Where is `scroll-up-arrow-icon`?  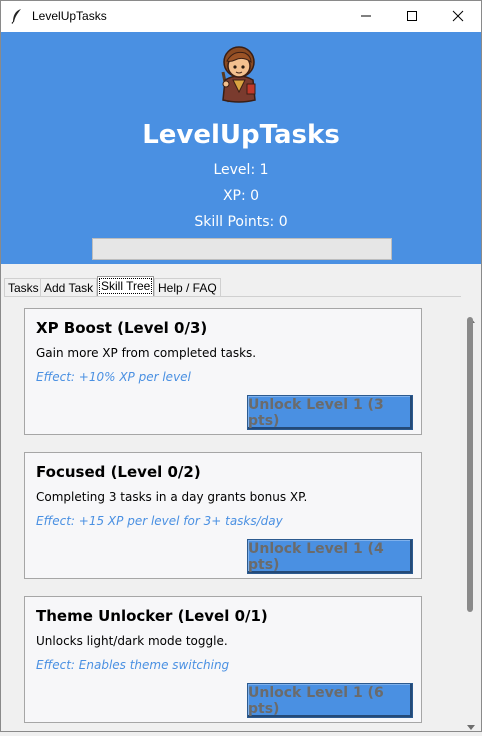
scroll-up-arrow-icon is located at coordinates (471, 316).